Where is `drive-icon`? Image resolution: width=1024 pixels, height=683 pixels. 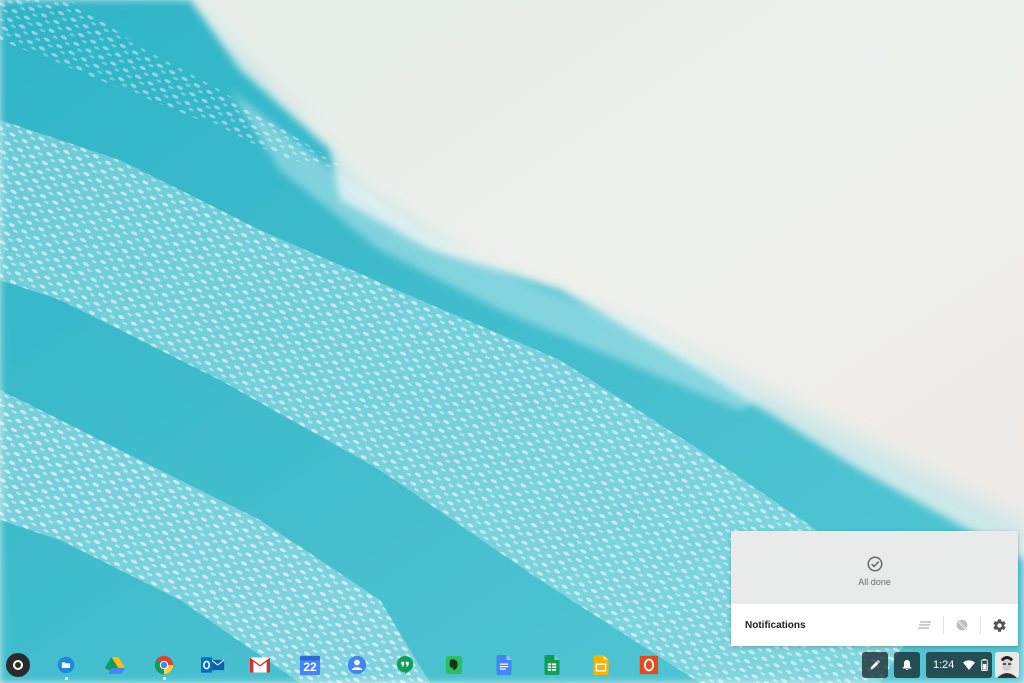
drive-icon is located at coordinates (115, 665).